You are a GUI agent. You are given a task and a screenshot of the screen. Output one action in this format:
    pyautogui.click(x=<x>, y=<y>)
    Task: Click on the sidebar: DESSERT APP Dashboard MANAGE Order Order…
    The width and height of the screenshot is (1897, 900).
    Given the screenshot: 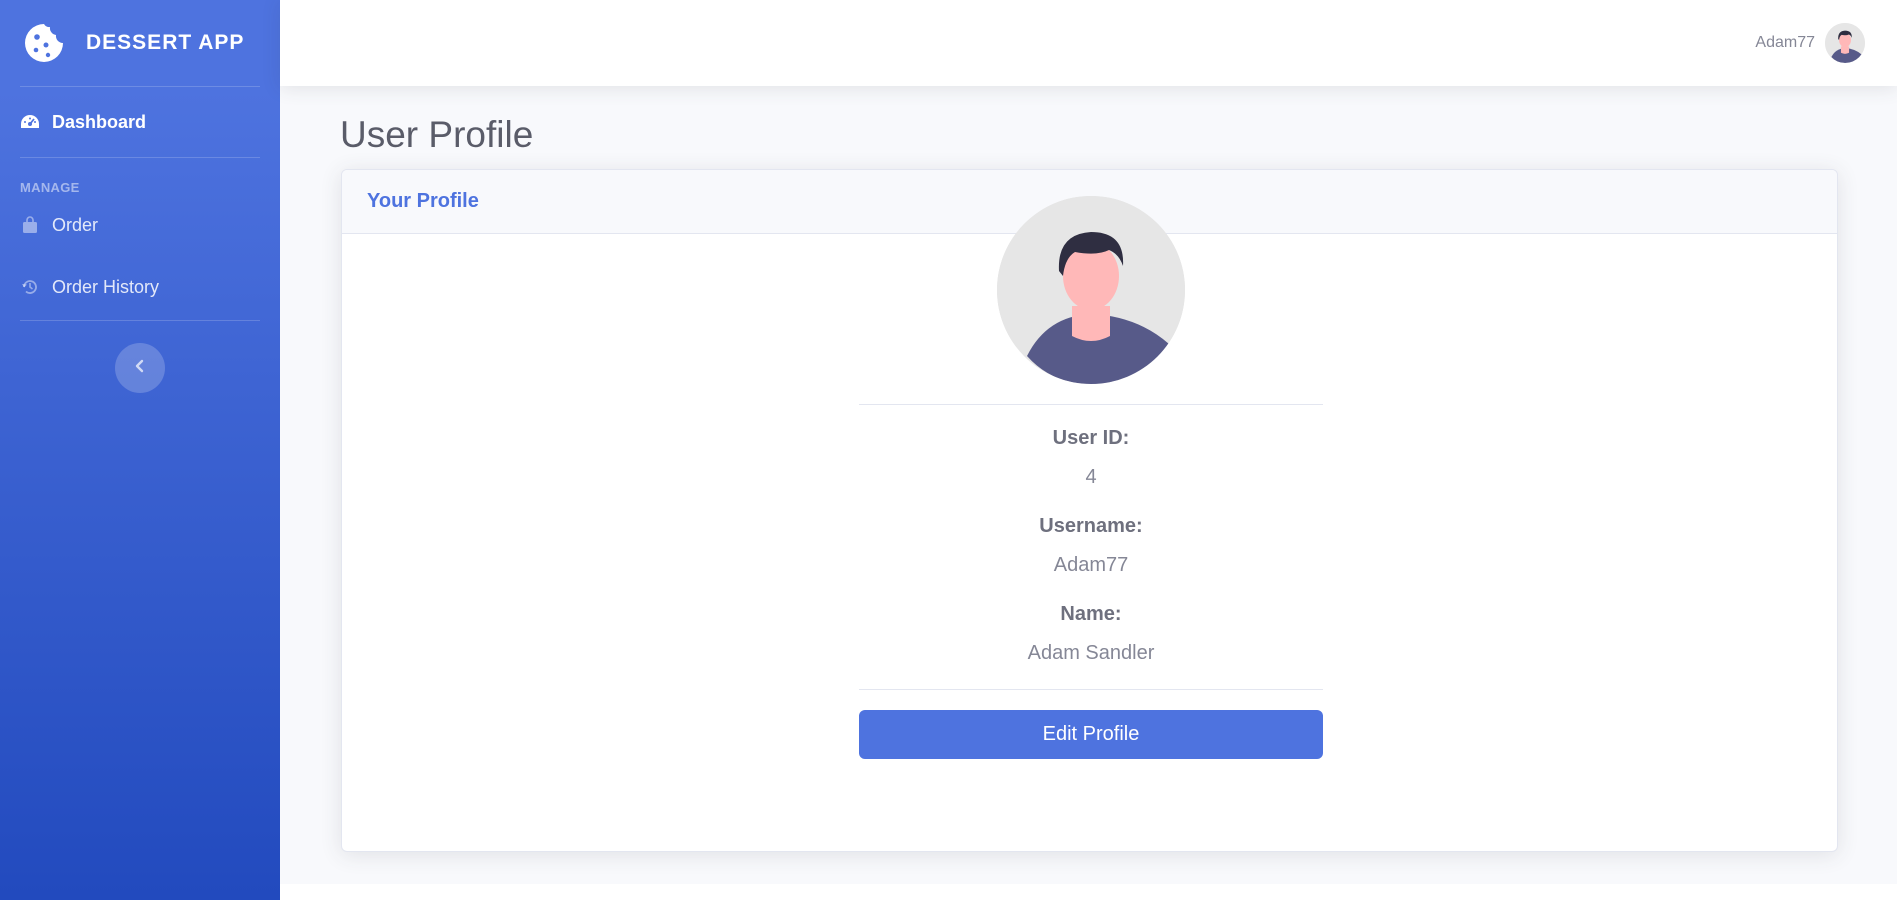 What is the action you would take?
    pyautogui.click(x=140, y=450)
    